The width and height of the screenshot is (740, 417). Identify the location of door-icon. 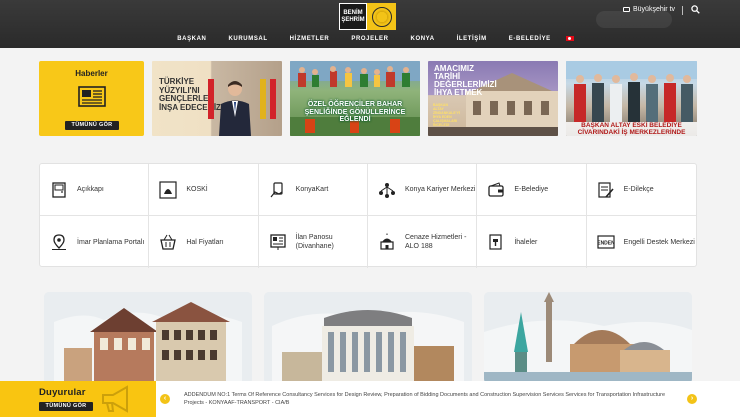
(59, 189).